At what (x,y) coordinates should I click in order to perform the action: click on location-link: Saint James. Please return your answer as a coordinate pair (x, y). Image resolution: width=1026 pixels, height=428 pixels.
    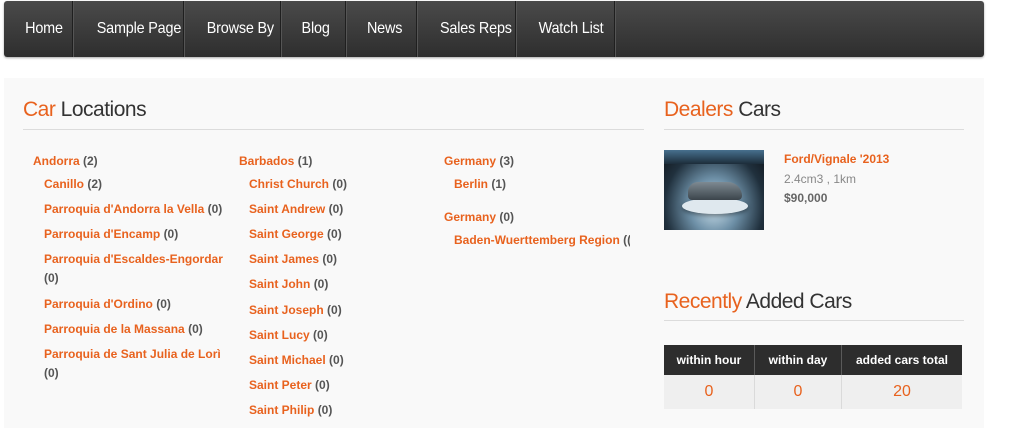
    Looking at the image, I should click on (284, 259).